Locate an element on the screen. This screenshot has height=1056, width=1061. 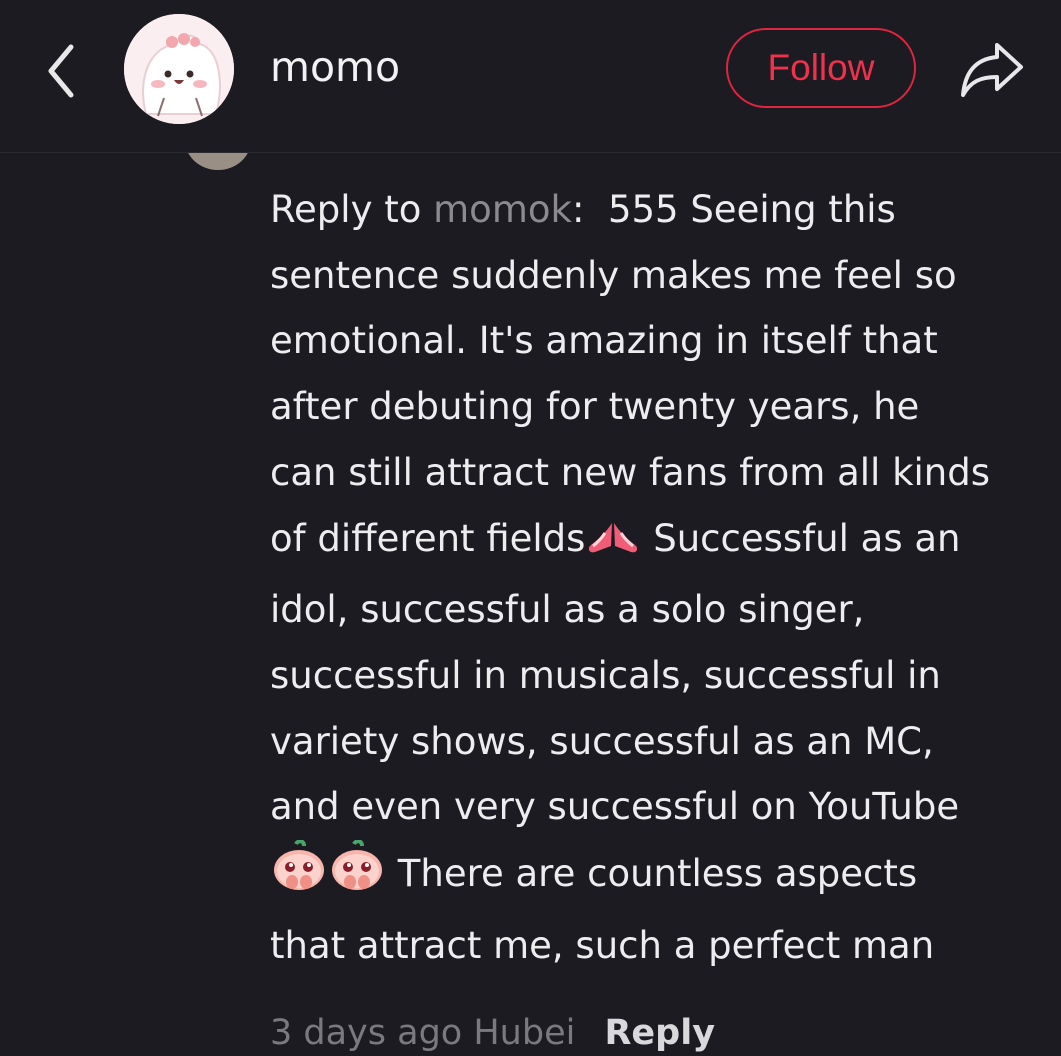
comment-meta: 3 days ago Hubei Reply is located at coordinates (492, 1033).